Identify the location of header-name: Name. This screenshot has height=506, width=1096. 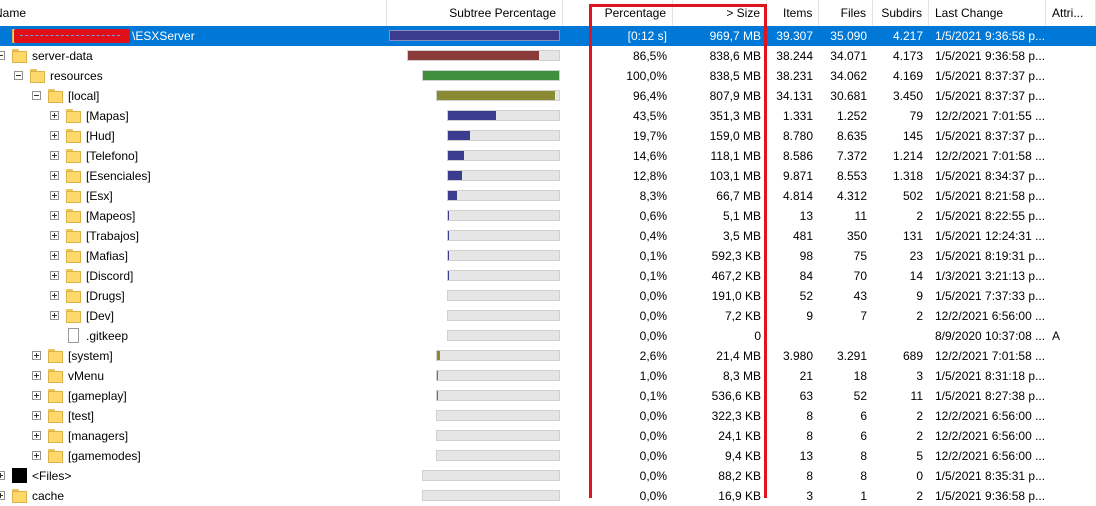
(193, 13).